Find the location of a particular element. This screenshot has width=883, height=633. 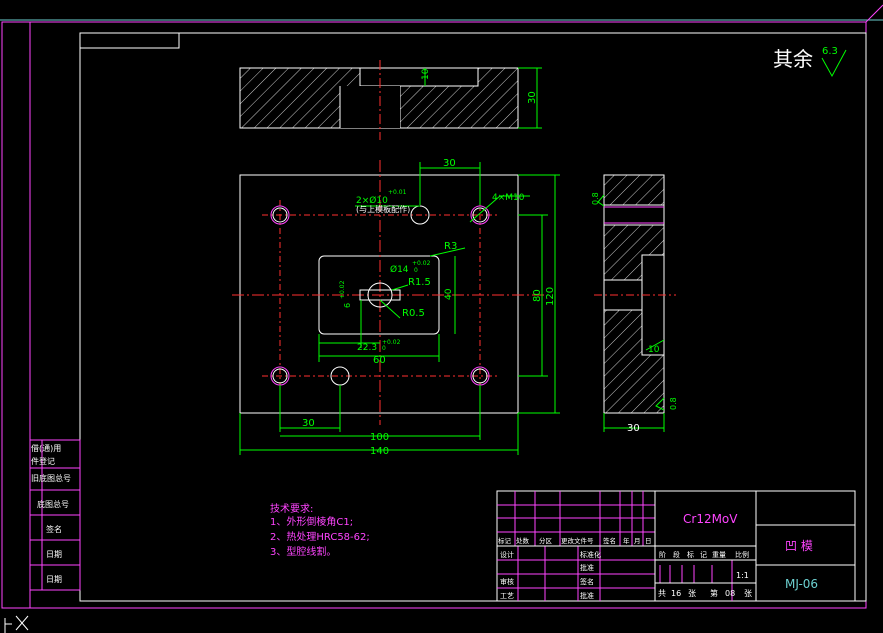

strip-label-3: 底图总号 is located at coordinates (53, 504).